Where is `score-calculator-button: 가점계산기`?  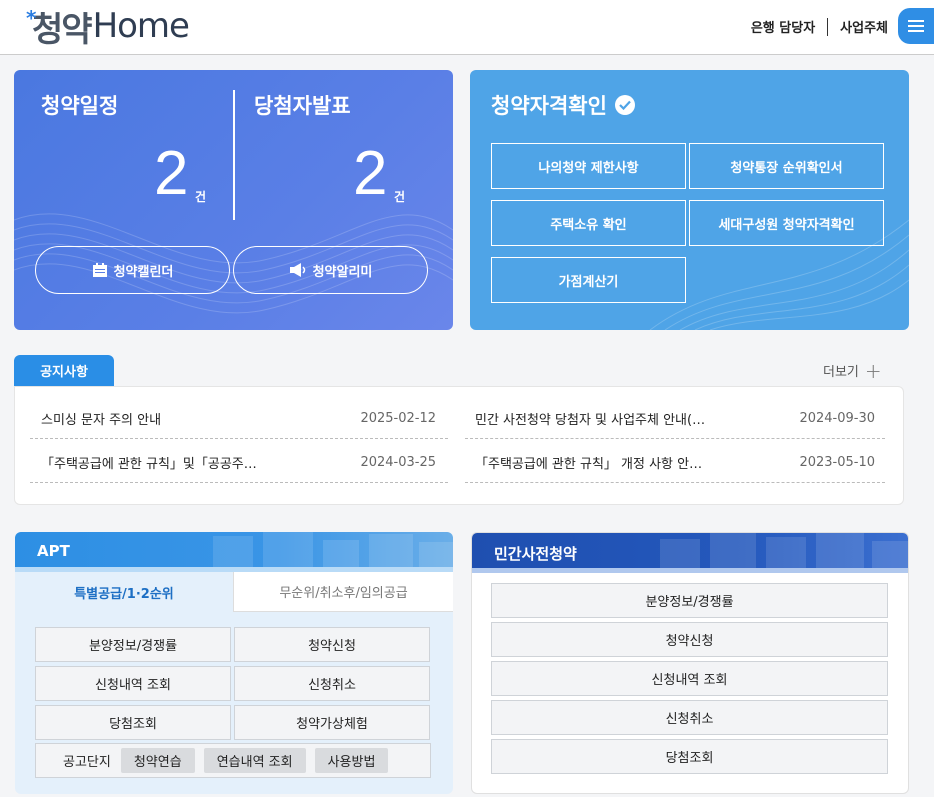 score-calculator-button: 가점계산기 is located at coordinates (588, 280).